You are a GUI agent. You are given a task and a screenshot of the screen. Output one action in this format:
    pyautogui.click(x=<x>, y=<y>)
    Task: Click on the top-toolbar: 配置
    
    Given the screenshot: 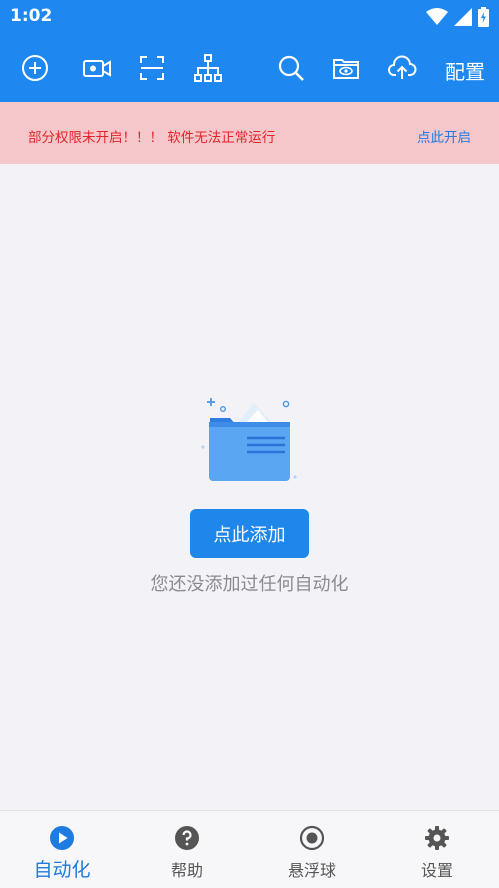 What is the action you would take?
    pyautogui.click(x=249, y=68)
    